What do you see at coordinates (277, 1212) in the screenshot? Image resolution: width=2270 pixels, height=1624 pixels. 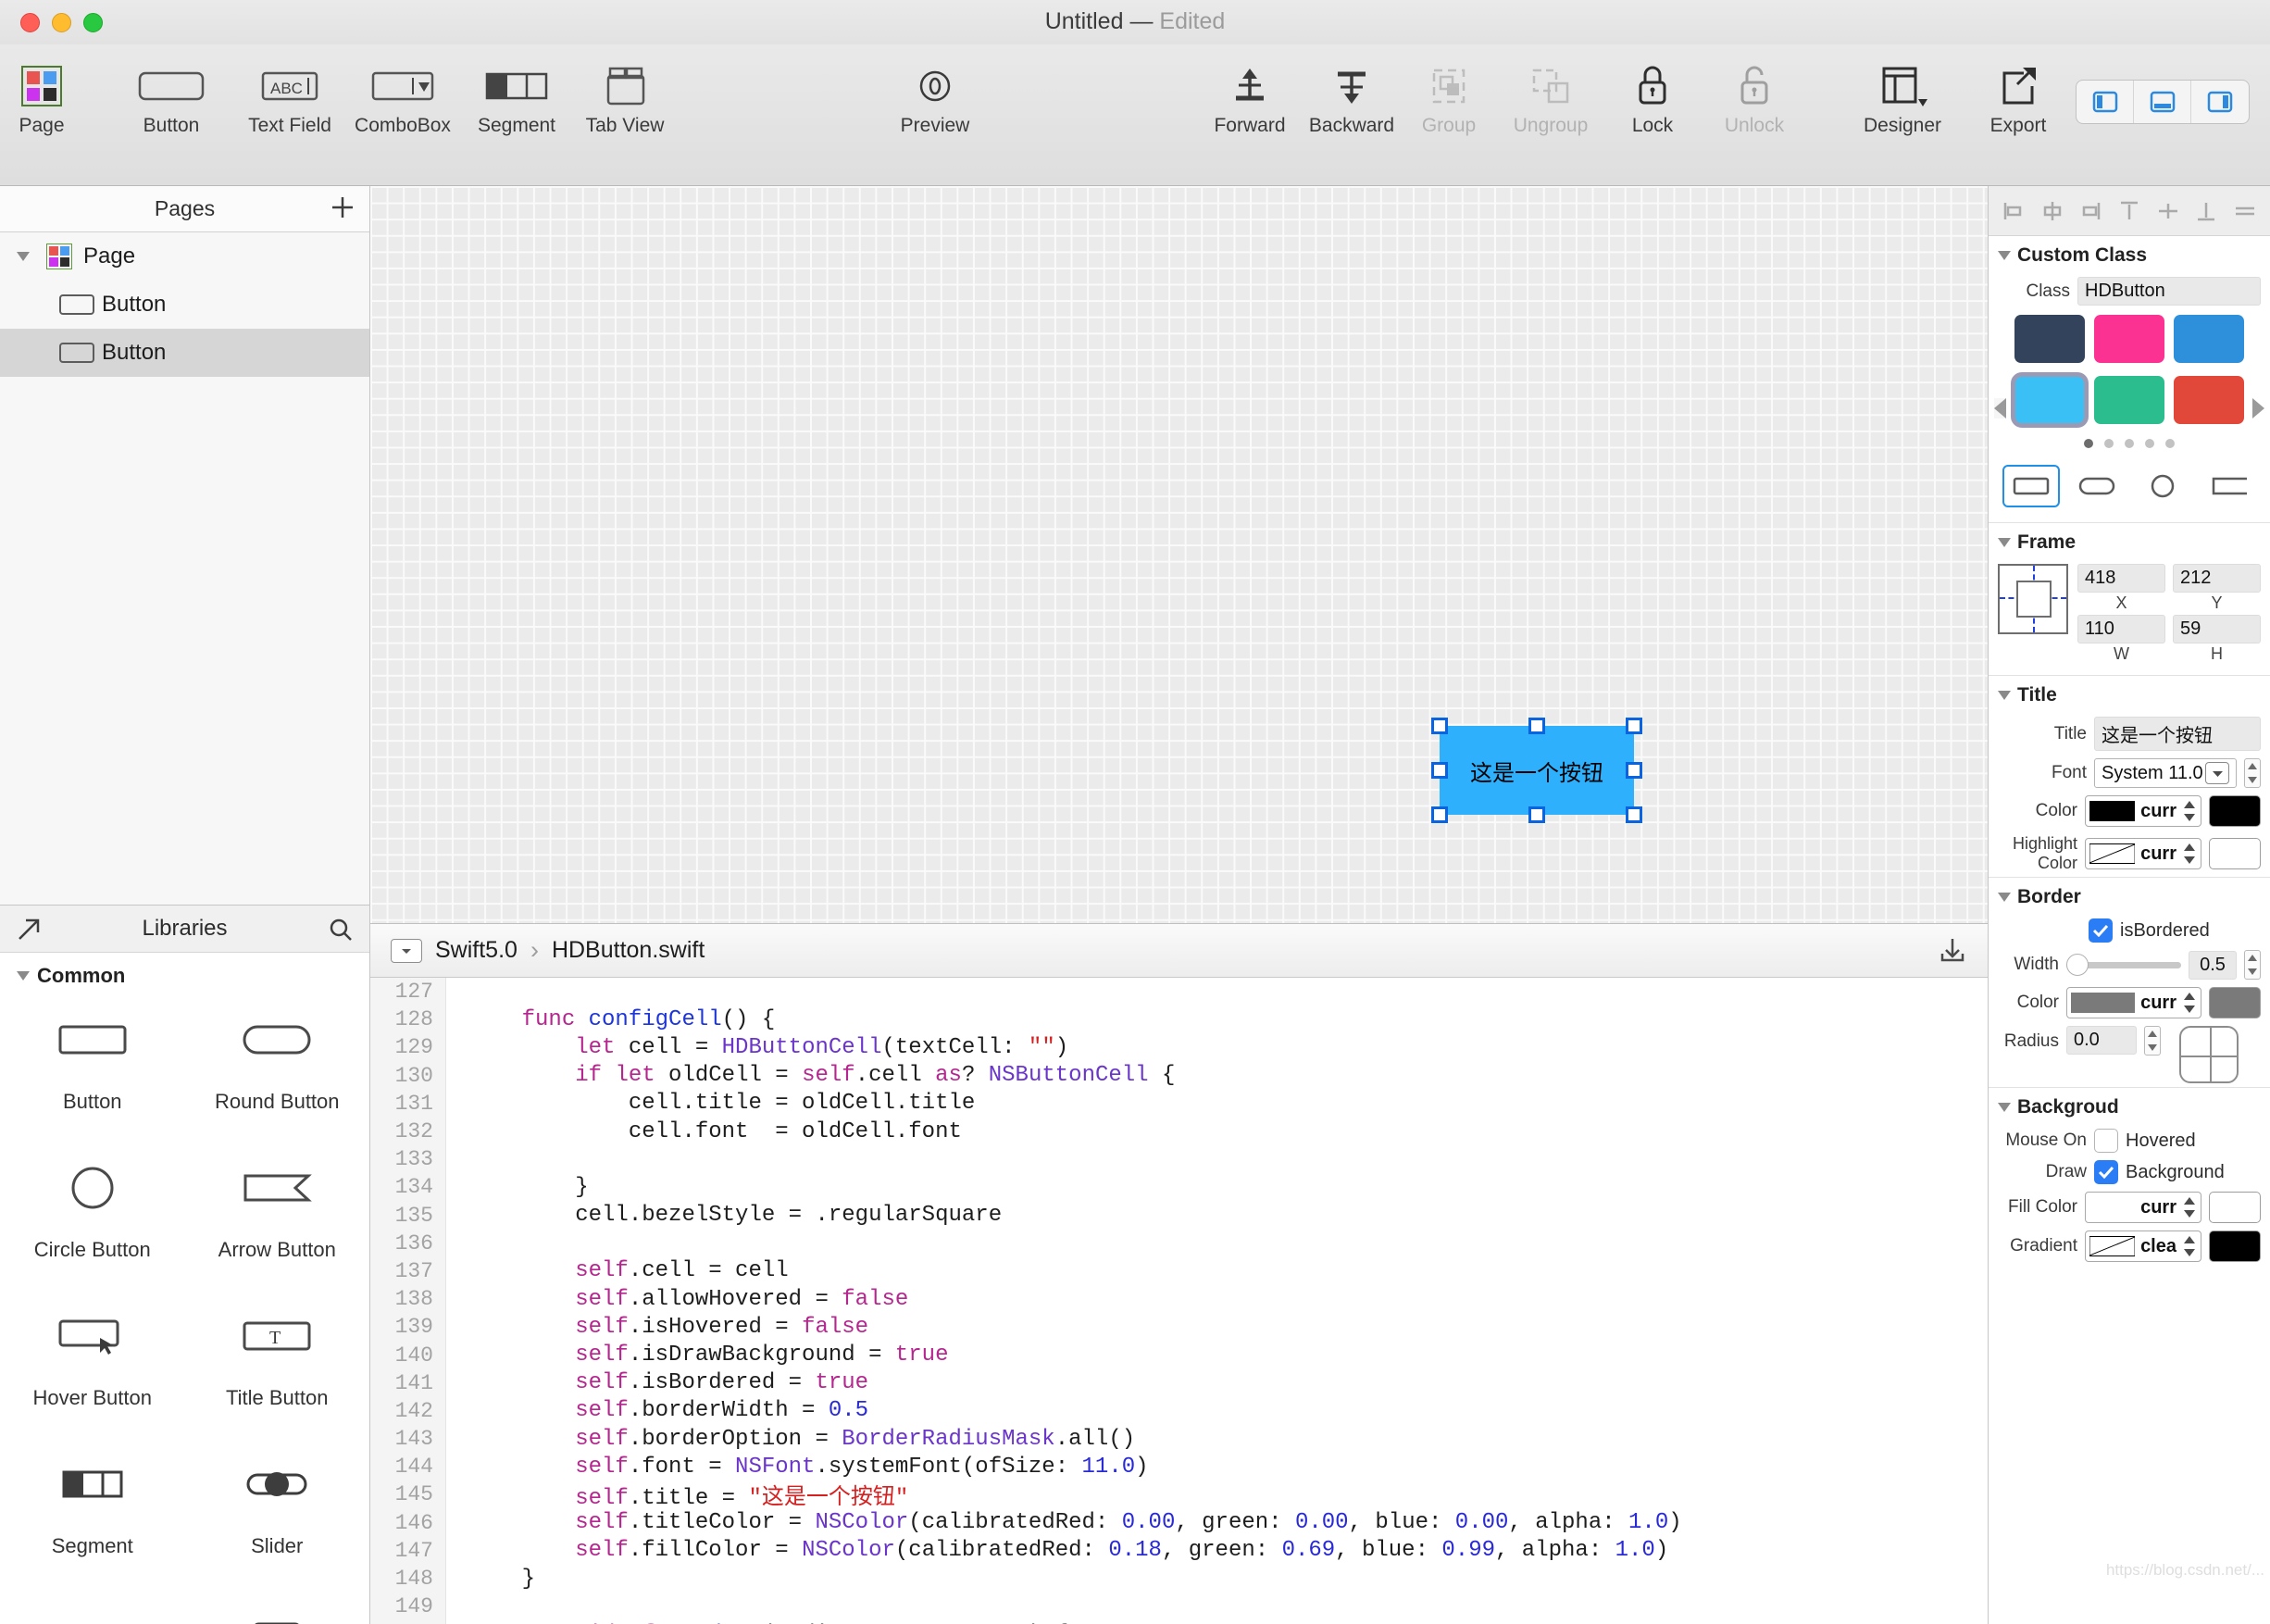 I see `library-item-arrow-button: Arrow Button` at bounding box center [277, 1212].